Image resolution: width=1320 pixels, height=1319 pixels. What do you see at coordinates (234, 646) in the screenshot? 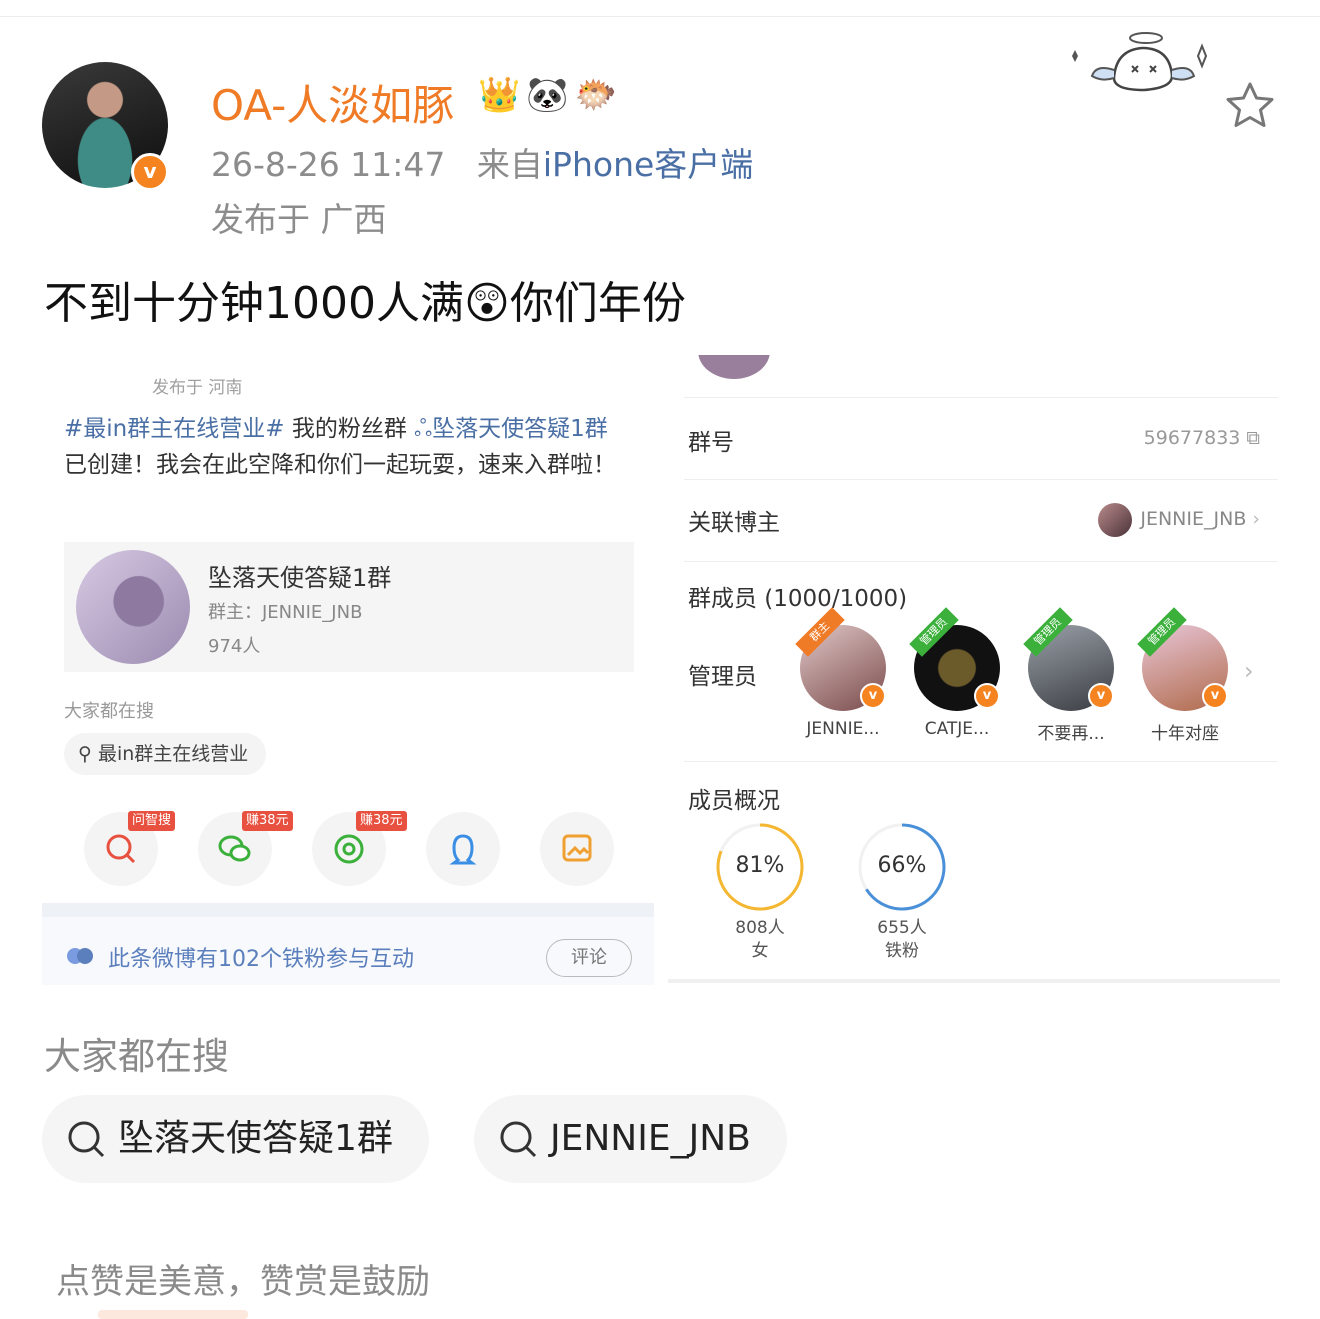
I see `group-card-count: 974人` at bounding box center [234, 646].